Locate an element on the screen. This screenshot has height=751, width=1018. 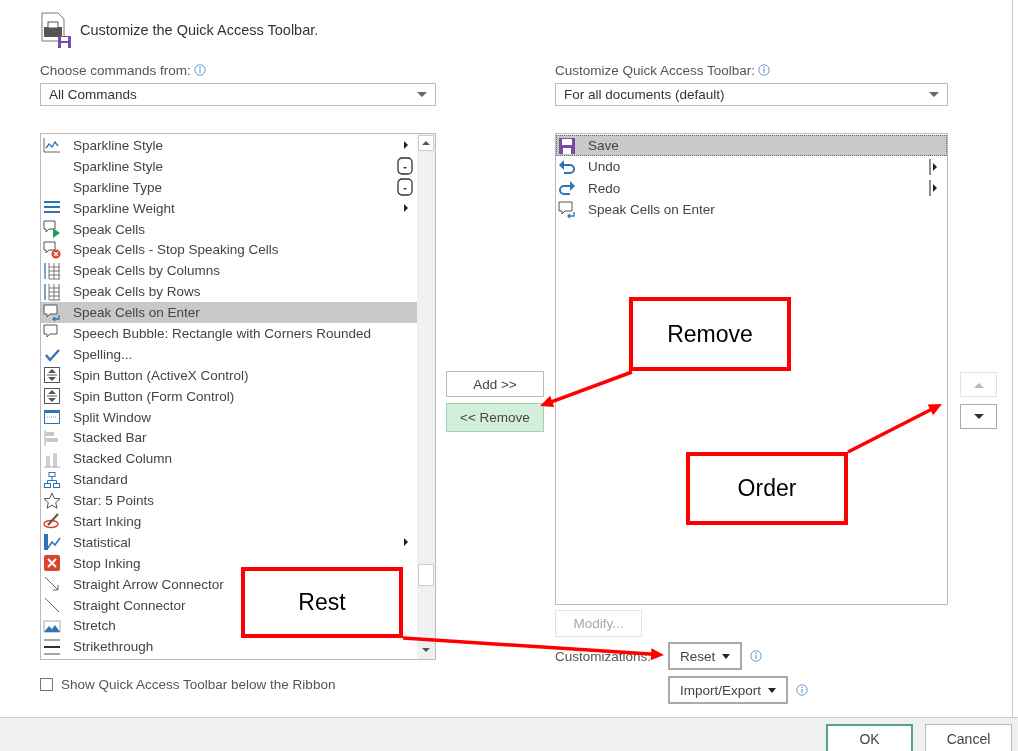
callout-label: Remove is located at coordinates (710, 334).